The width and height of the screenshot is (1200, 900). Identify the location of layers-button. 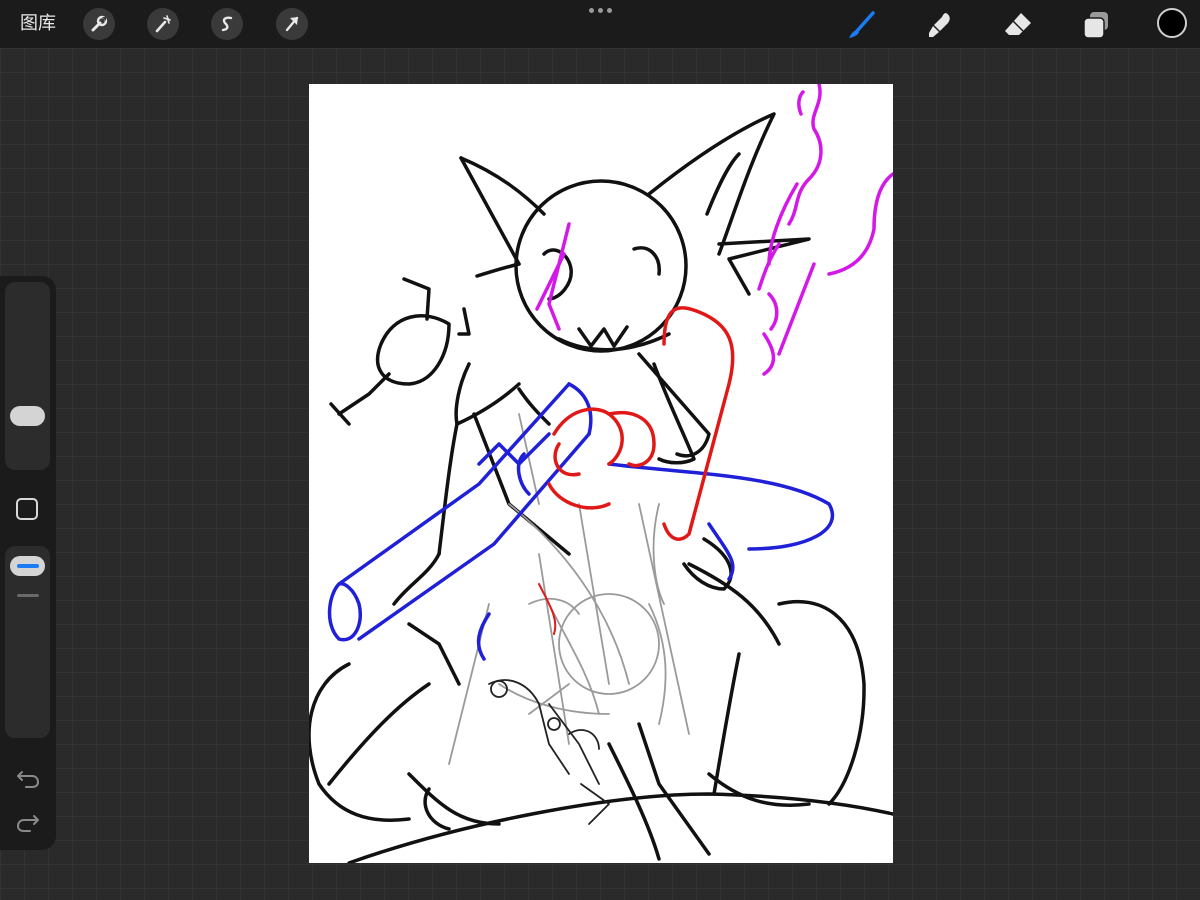
(1096, 25).